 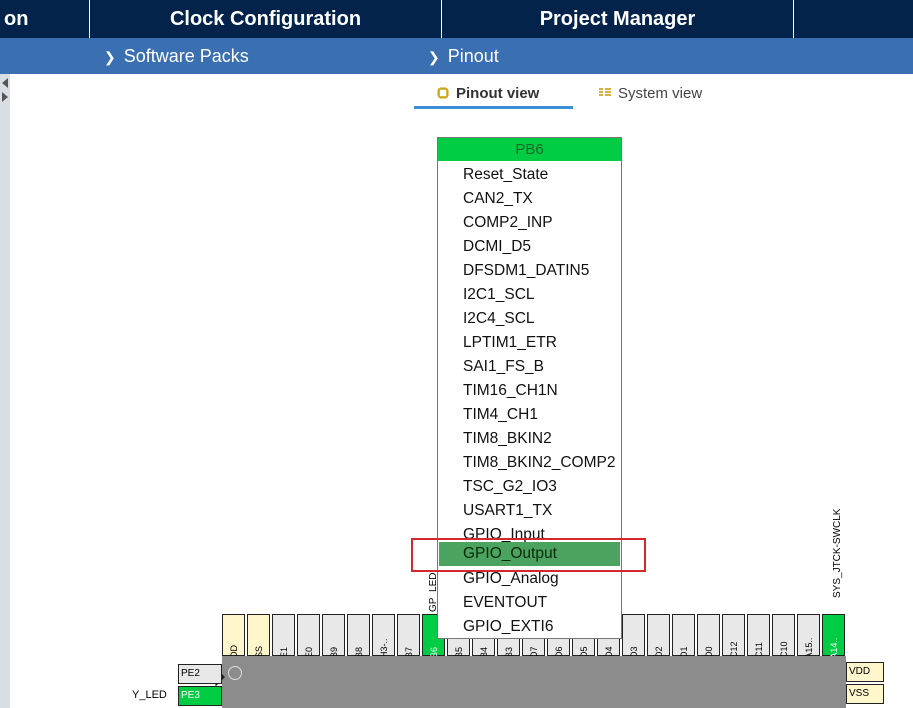 I want to click on pinout-menu: ❯ Pinout, so click(x=463, y=56).